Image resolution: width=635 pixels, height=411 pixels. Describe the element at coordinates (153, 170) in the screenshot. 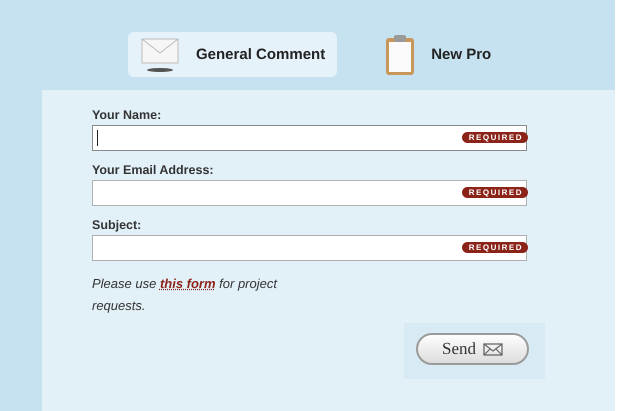

I see `field-label: Your Email Address:` at that location.